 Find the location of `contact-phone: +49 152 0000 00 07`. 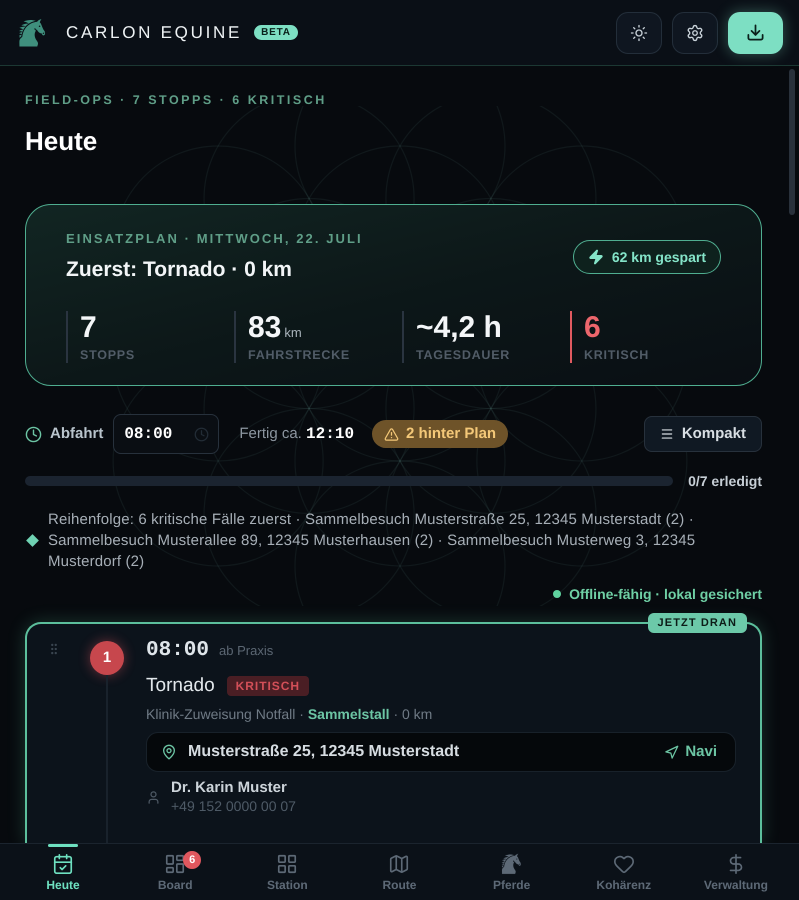

contact-phone: +49 152 0000 00 07 is located at coordinates (233, 806).